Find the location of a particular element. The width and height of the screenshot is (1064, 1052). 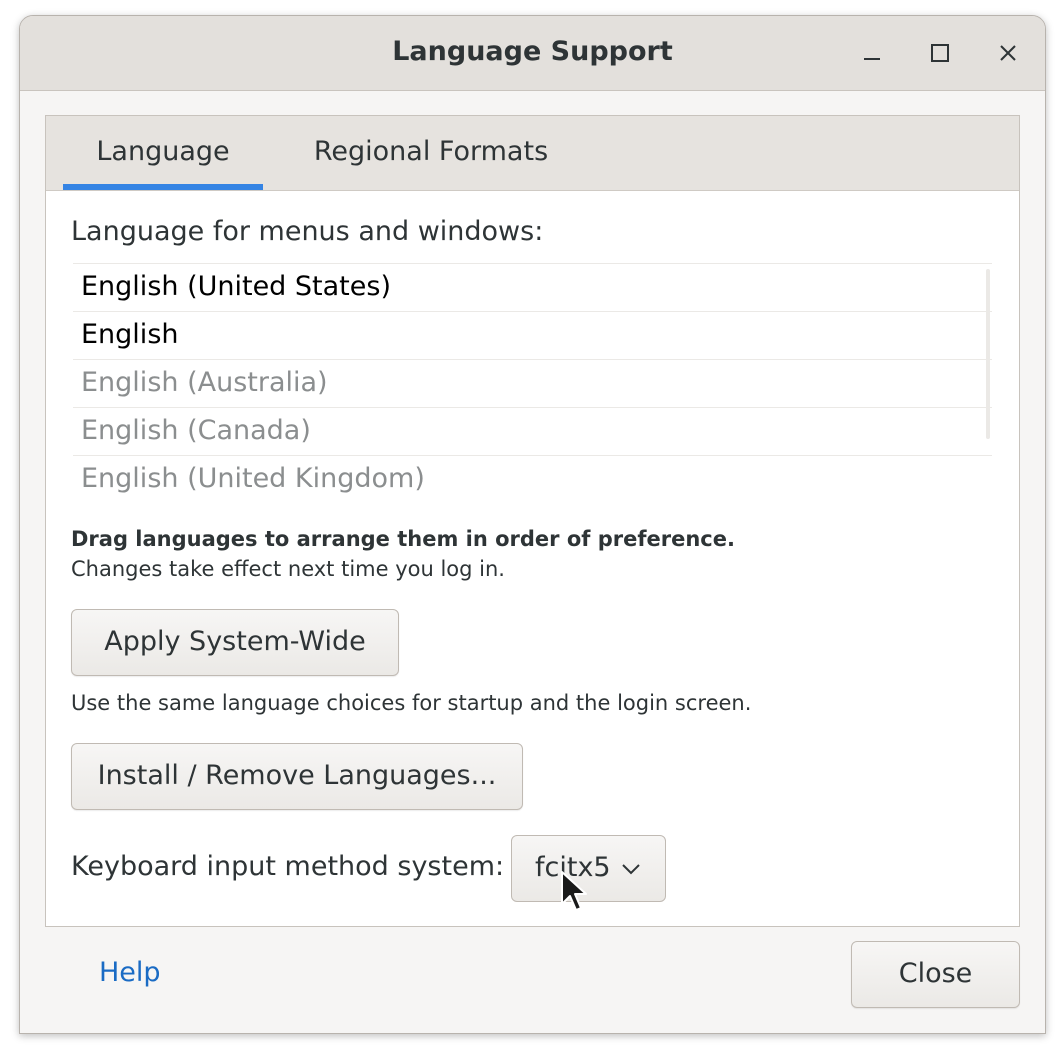

tab-regional-formats: Regional Formats is located at coordinates (431, 163).